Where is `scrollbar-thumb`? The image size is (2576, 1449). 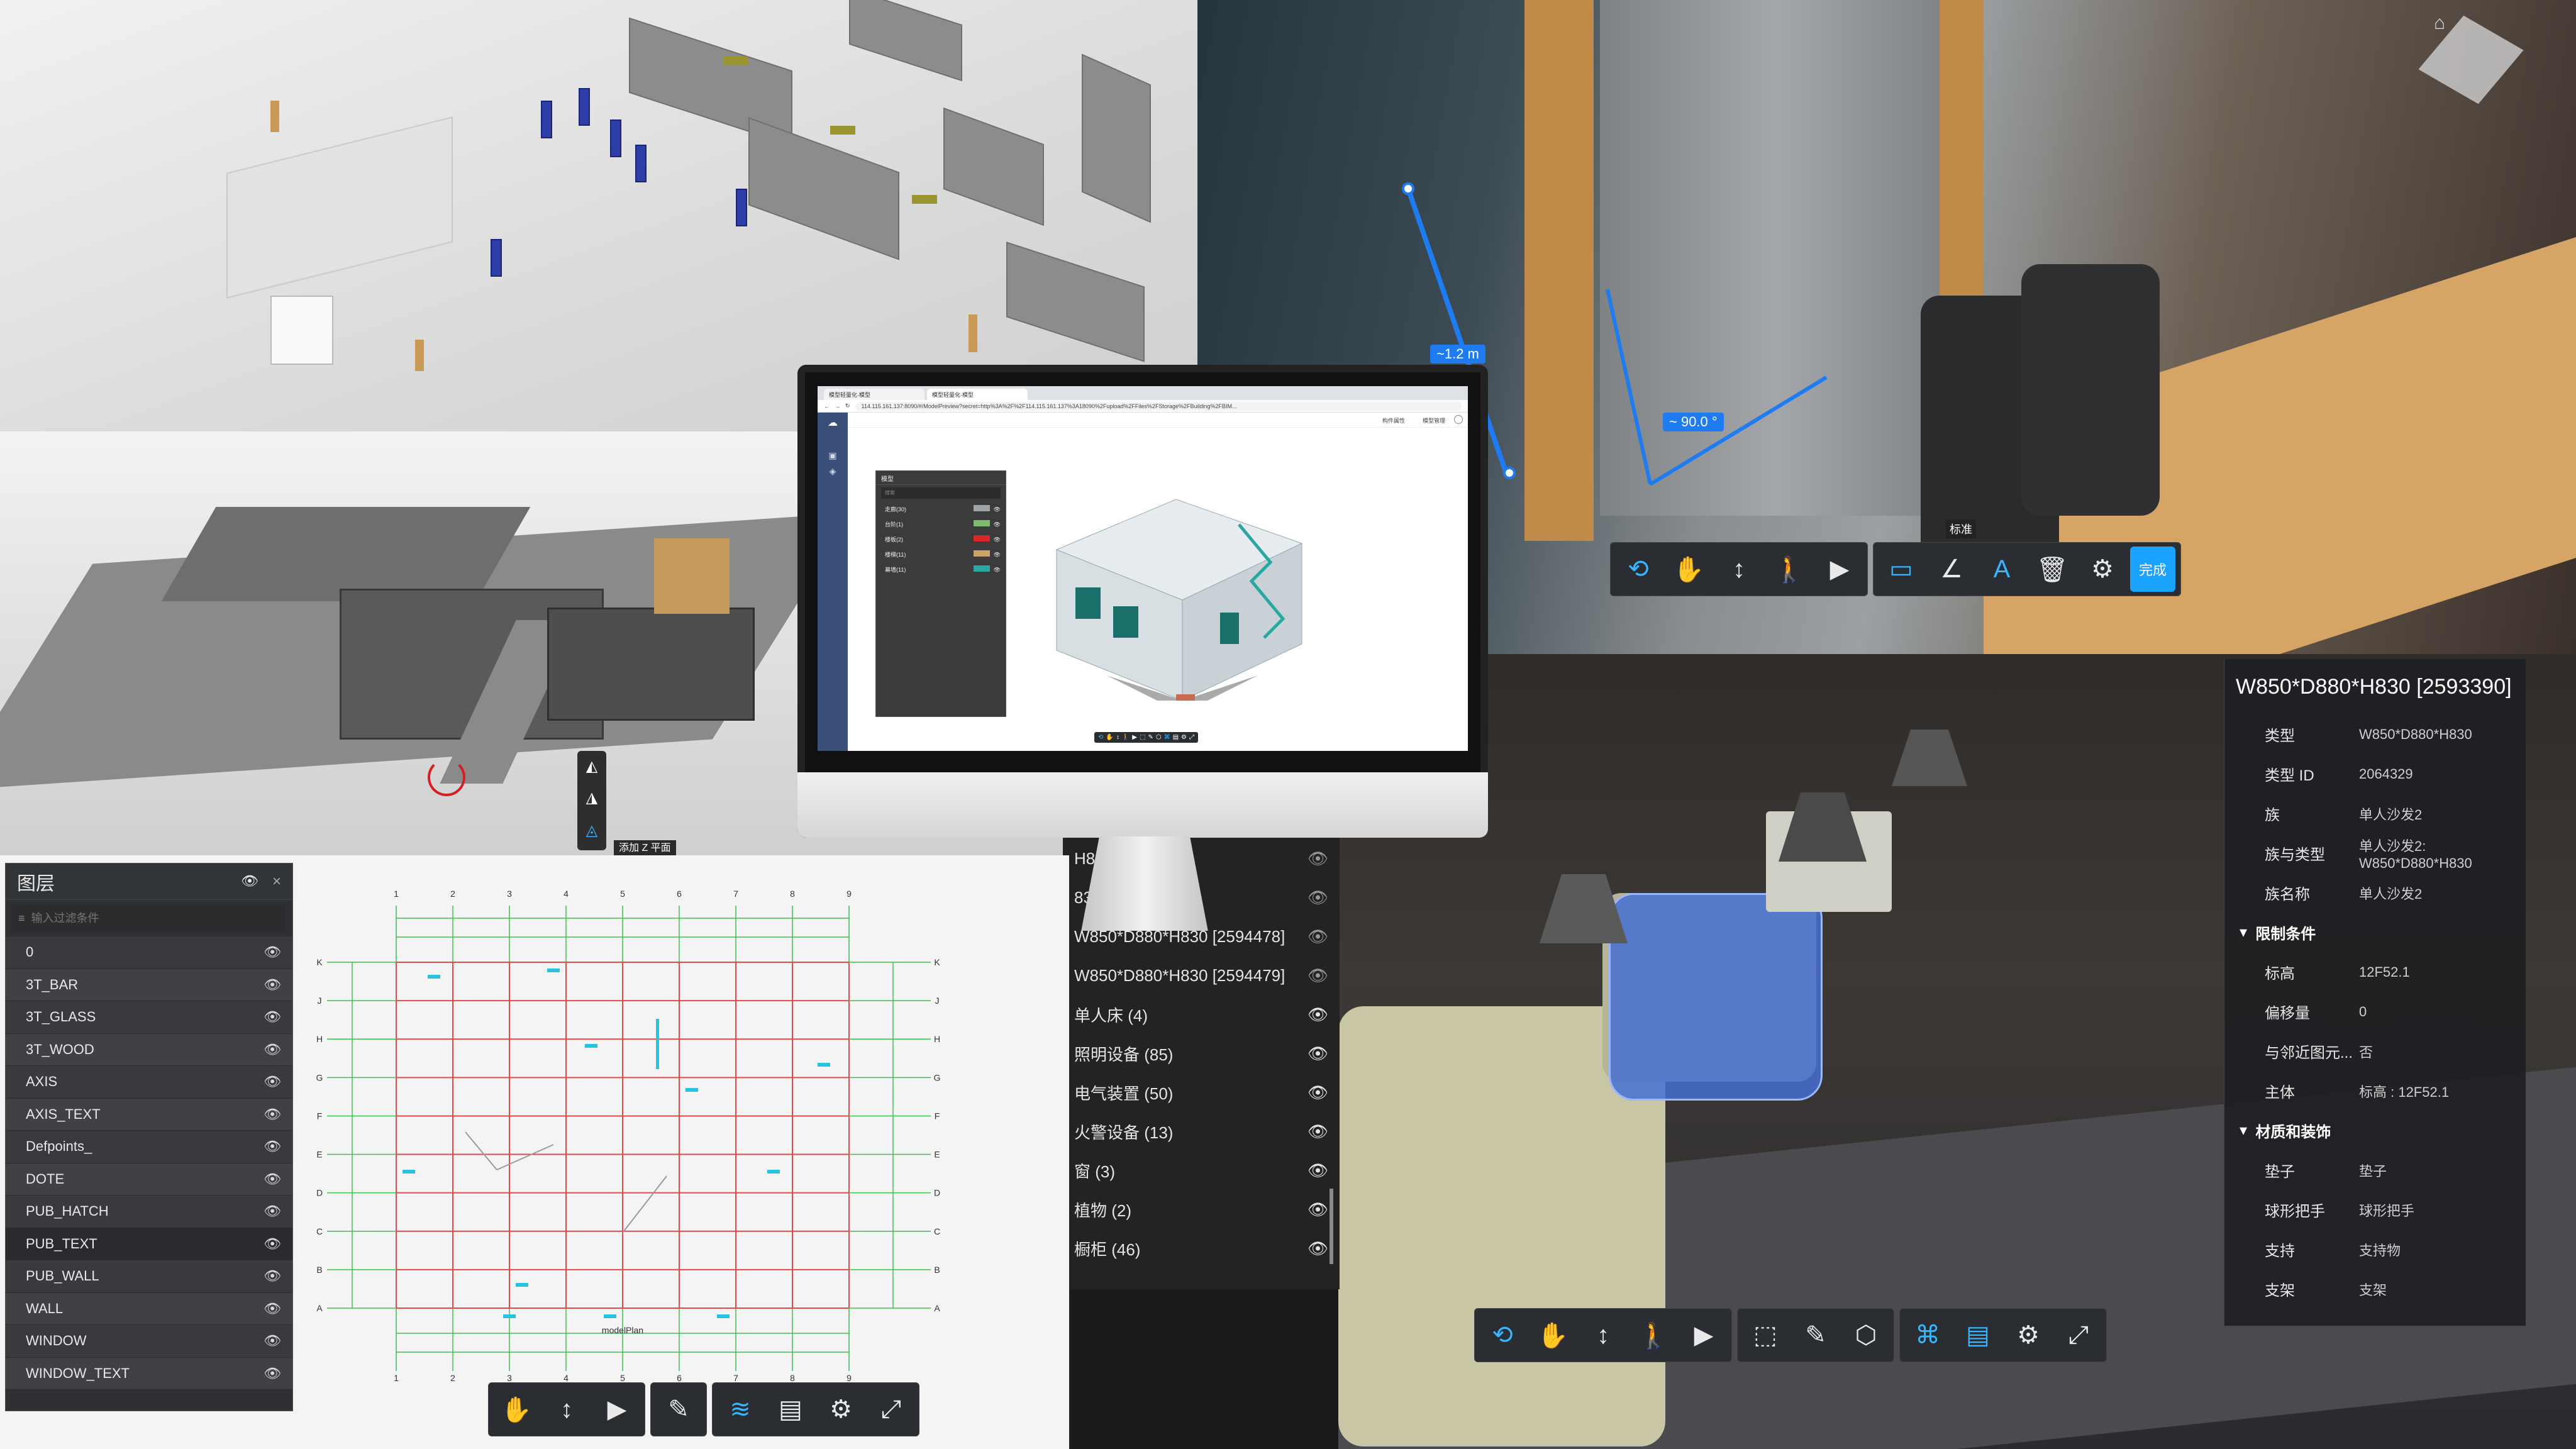
scrollbar-thumb is located at coordinates (1331, 1226).